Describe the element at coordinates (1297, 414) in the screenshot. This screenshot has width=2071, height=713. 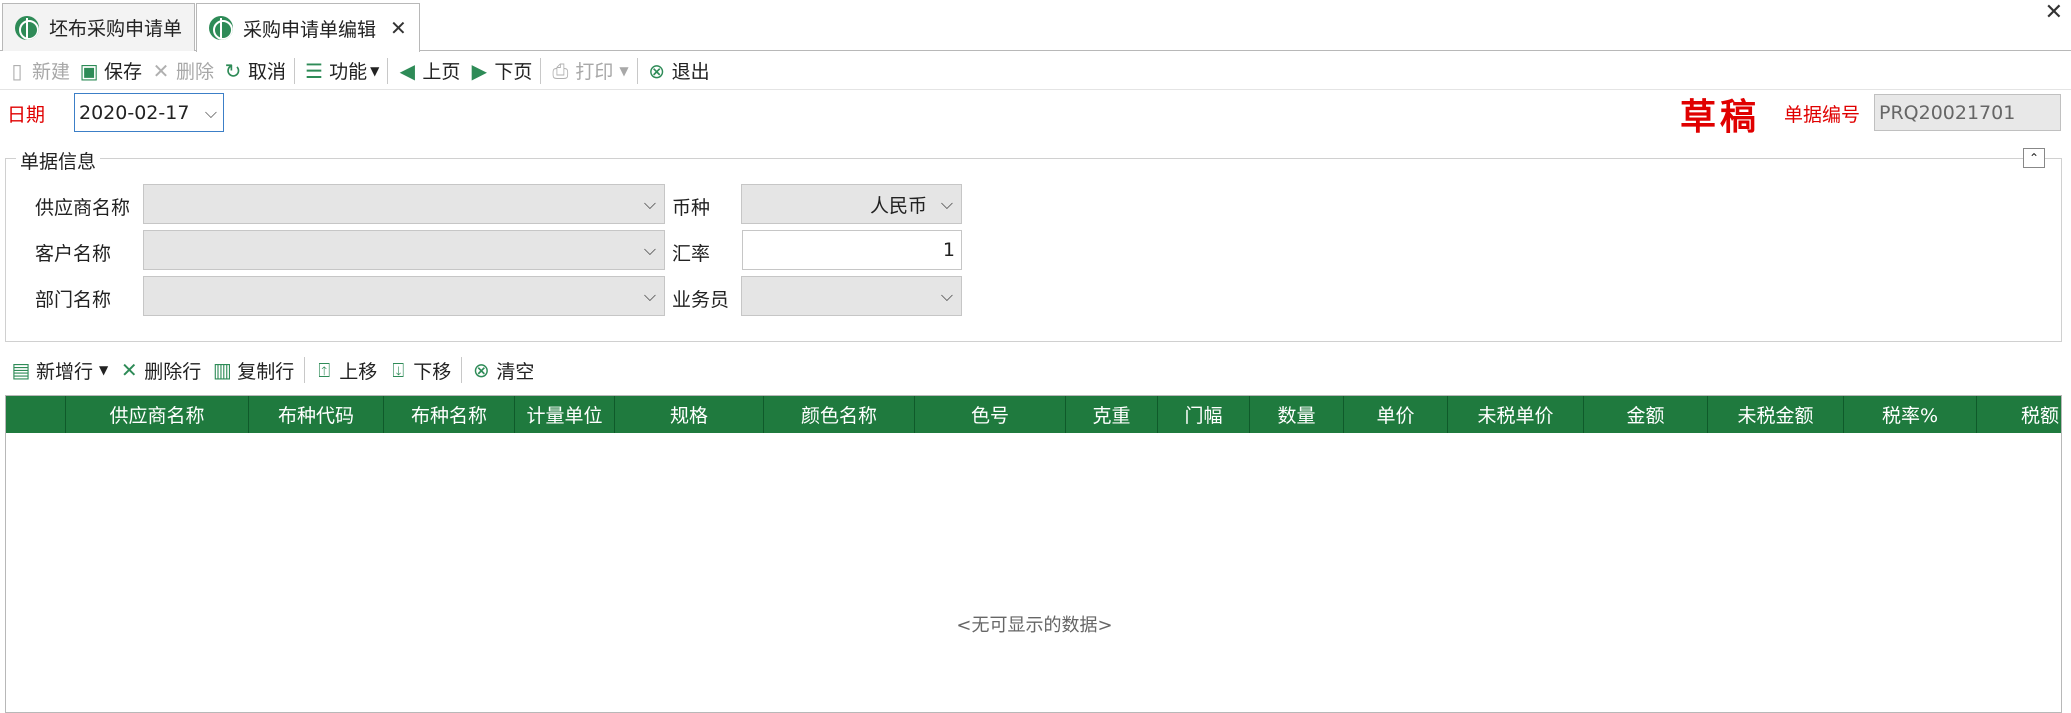
I see `column-header-quantity: 数量` at that location.